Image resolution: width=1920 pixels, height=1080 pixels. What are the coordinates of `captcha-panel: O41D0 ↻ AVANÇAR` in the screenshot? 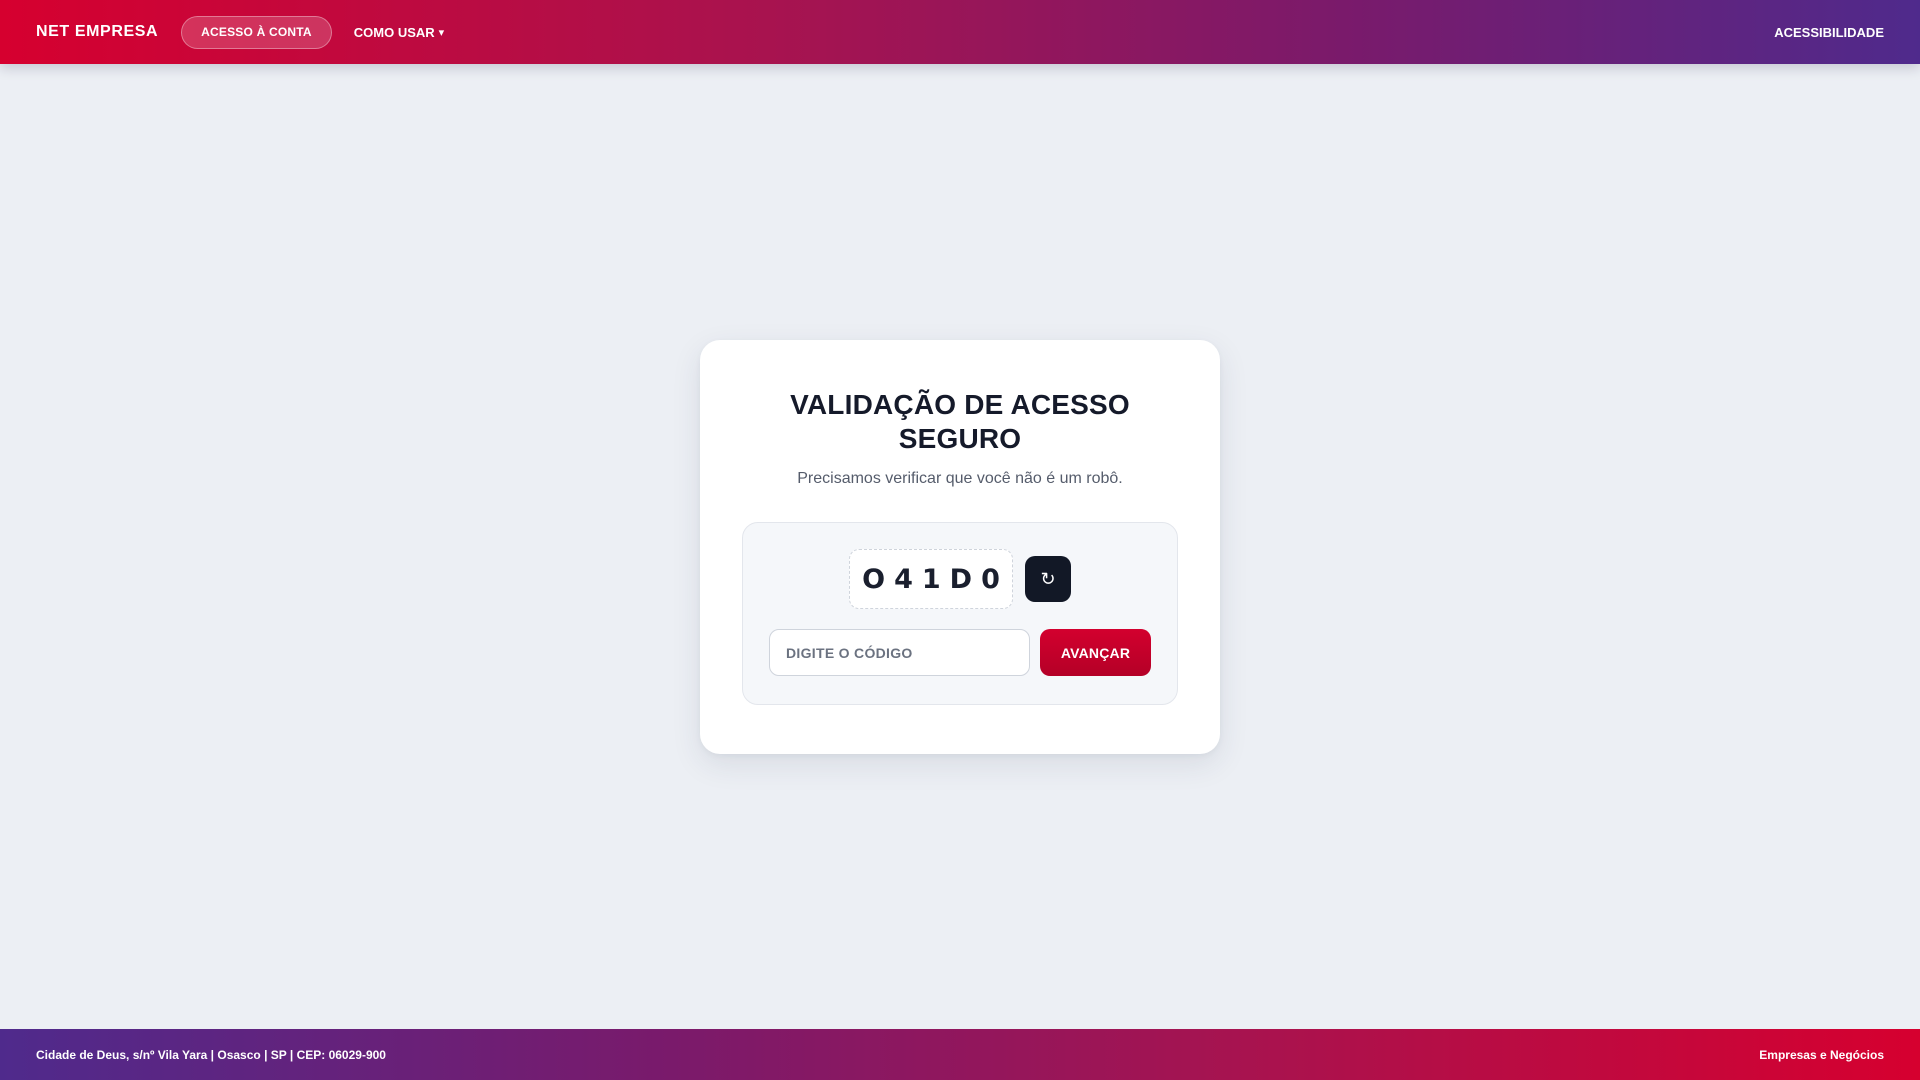 It's located at (960, 613).